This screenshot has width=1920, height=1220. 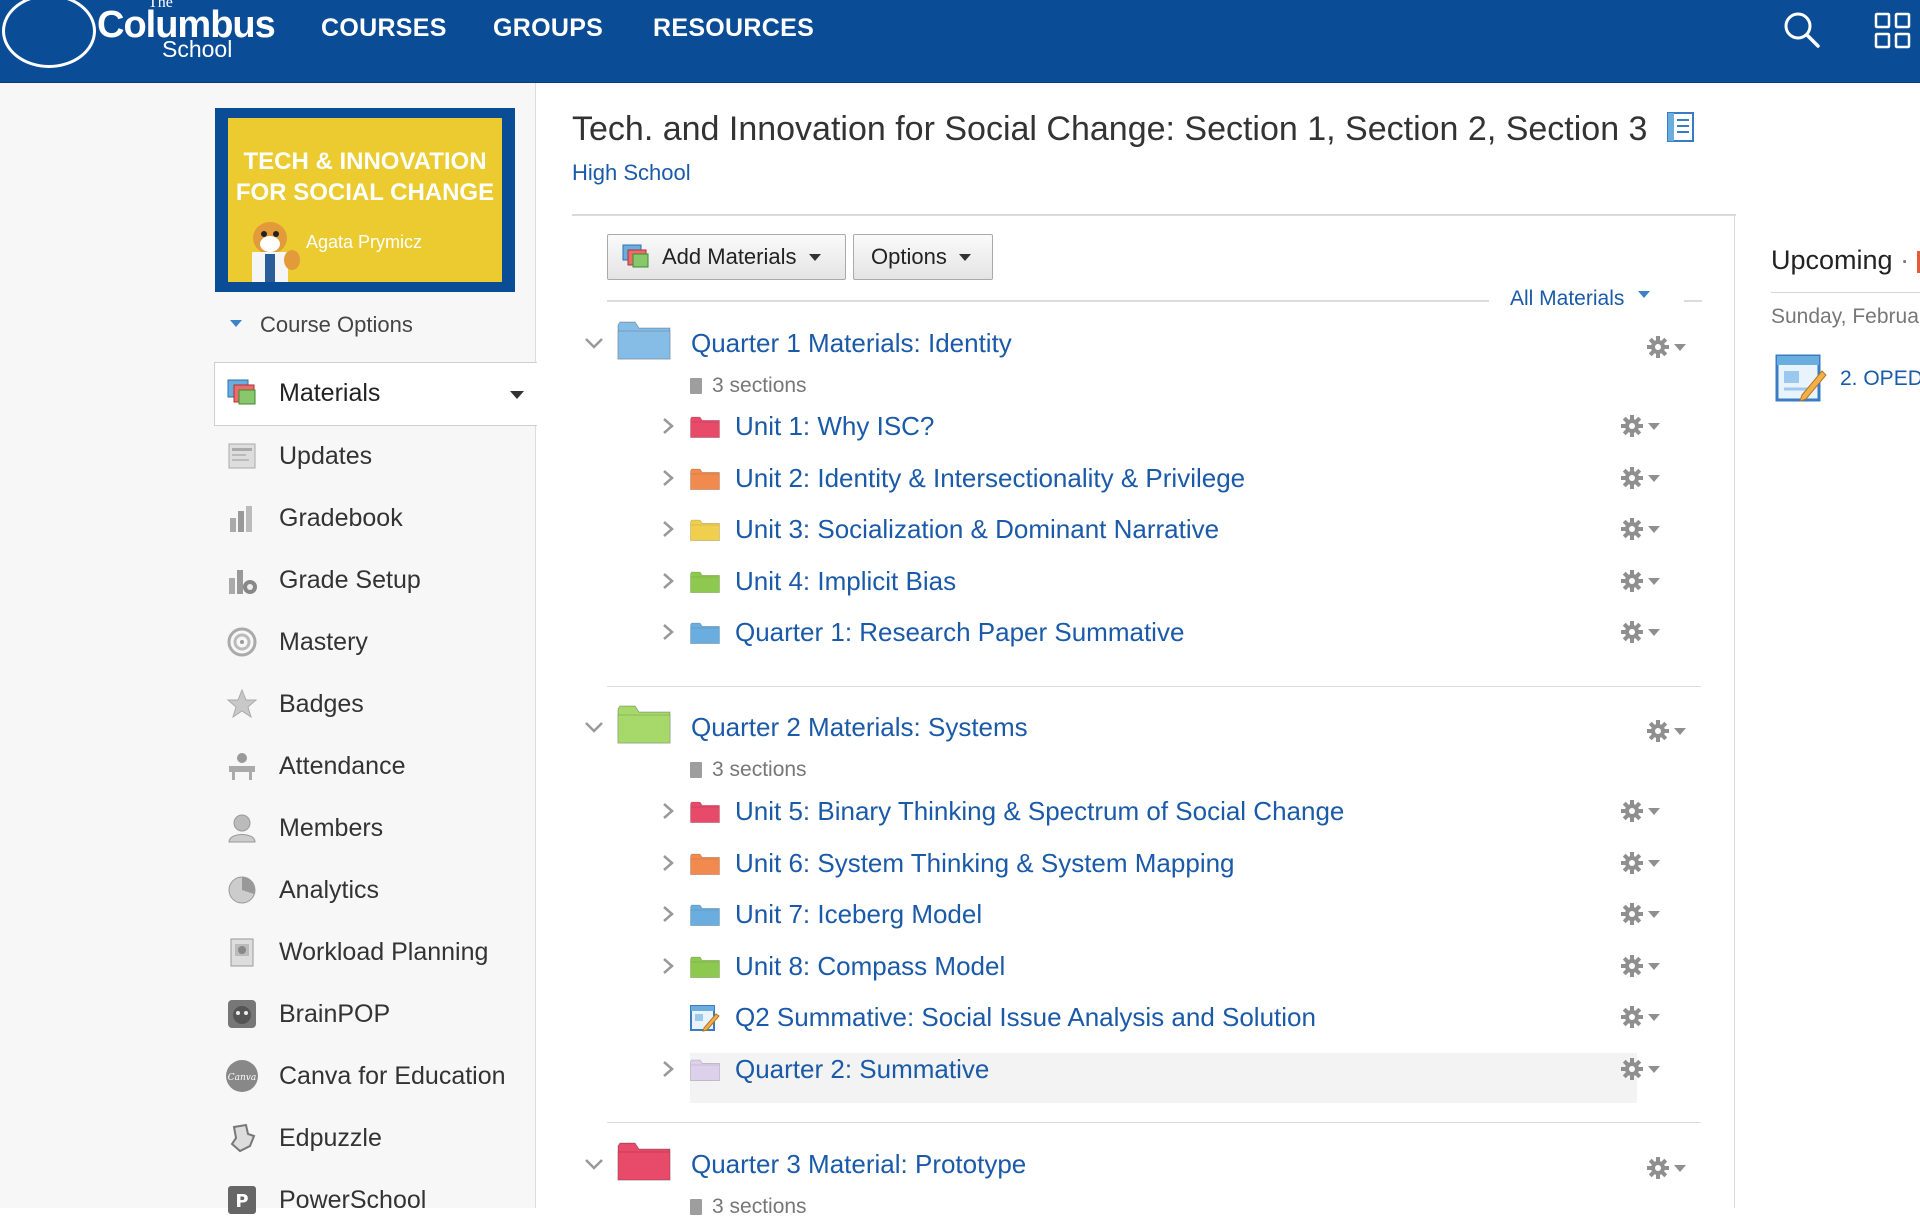 I want to click on unit-title-link: Unit 1: Why ISC?, so click(x=834, y=426).